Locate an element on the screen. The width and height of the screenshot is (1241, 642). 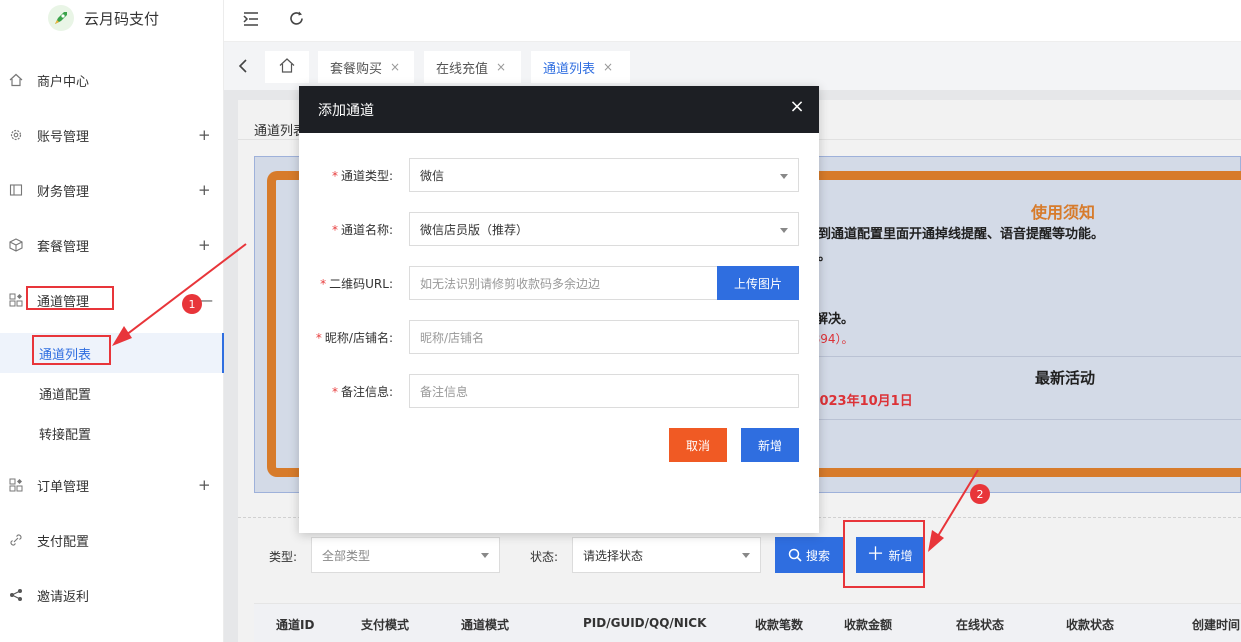
annotation-badge: 2 is located at coordinates (980, 494).